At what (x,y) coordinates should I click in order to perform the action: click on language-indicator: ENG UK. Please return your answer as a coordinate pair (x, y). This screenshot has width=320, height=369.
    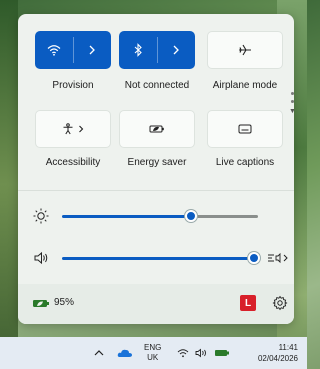
    Looking at the image, I should click on (152, 353).